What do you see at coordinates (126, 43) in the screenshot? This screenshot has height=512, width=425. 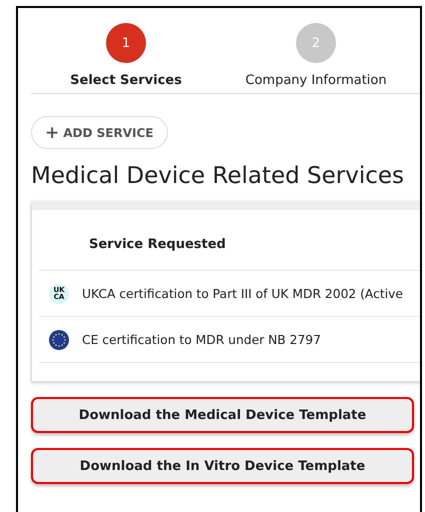 I see `step-circle: 1` at bounding box center [126, 43].